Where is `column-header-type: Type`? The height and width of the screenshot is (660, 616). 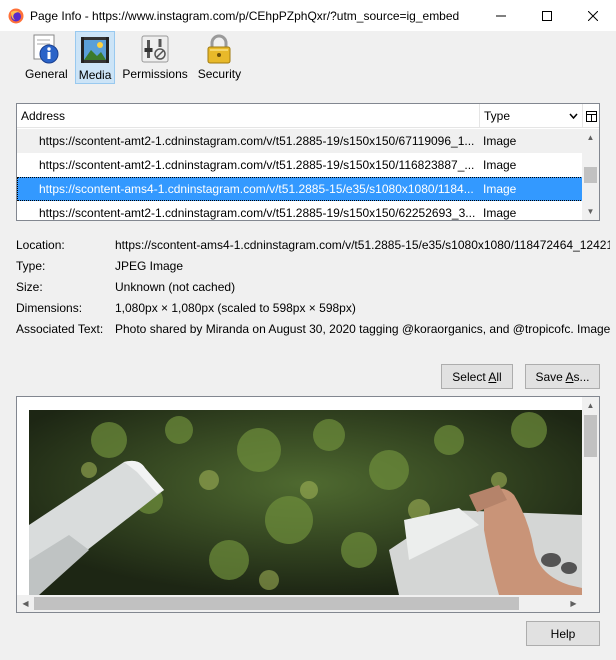
column-header-type: Type is located at coordinates (531, 116).